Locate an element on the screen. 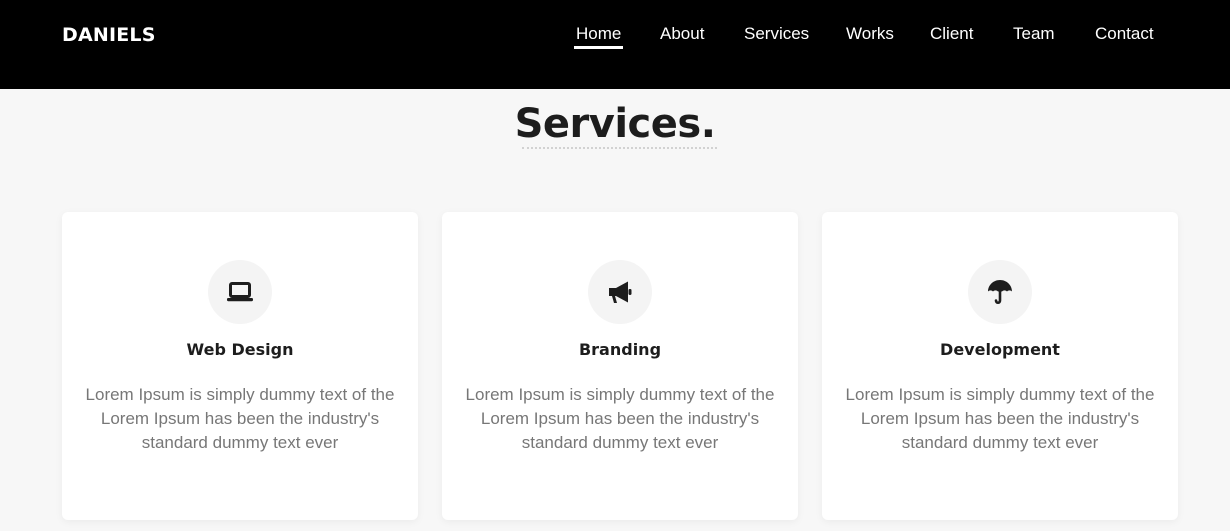  nav-link-team: Team is located at coordinates (1034, 34).